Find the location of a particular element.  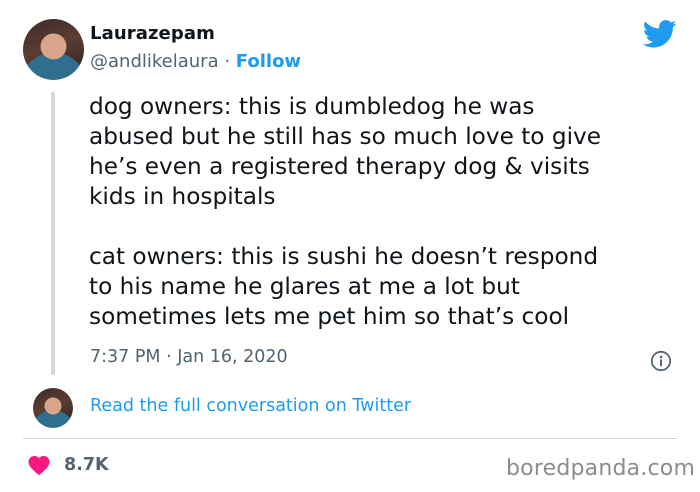

author-display-name: Laurazepam is located at coordinates (152, 33).